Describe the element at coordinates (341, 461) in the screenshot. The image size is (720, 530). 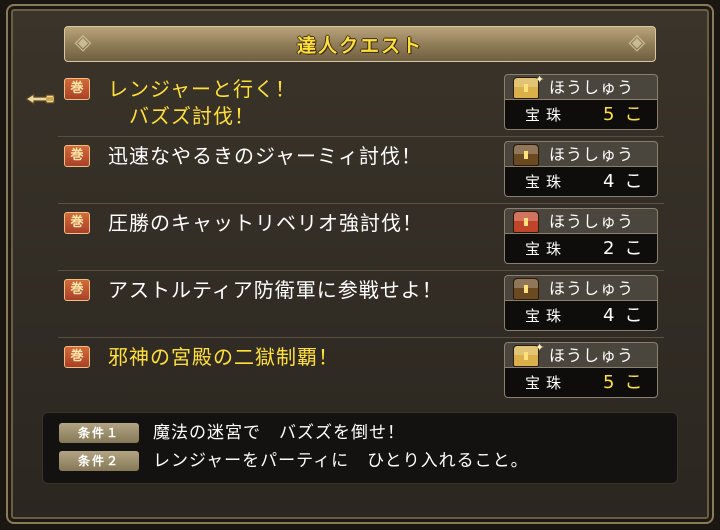
I see `condition-text: レンジャーをパーティに ひとり入れること。` at that location.